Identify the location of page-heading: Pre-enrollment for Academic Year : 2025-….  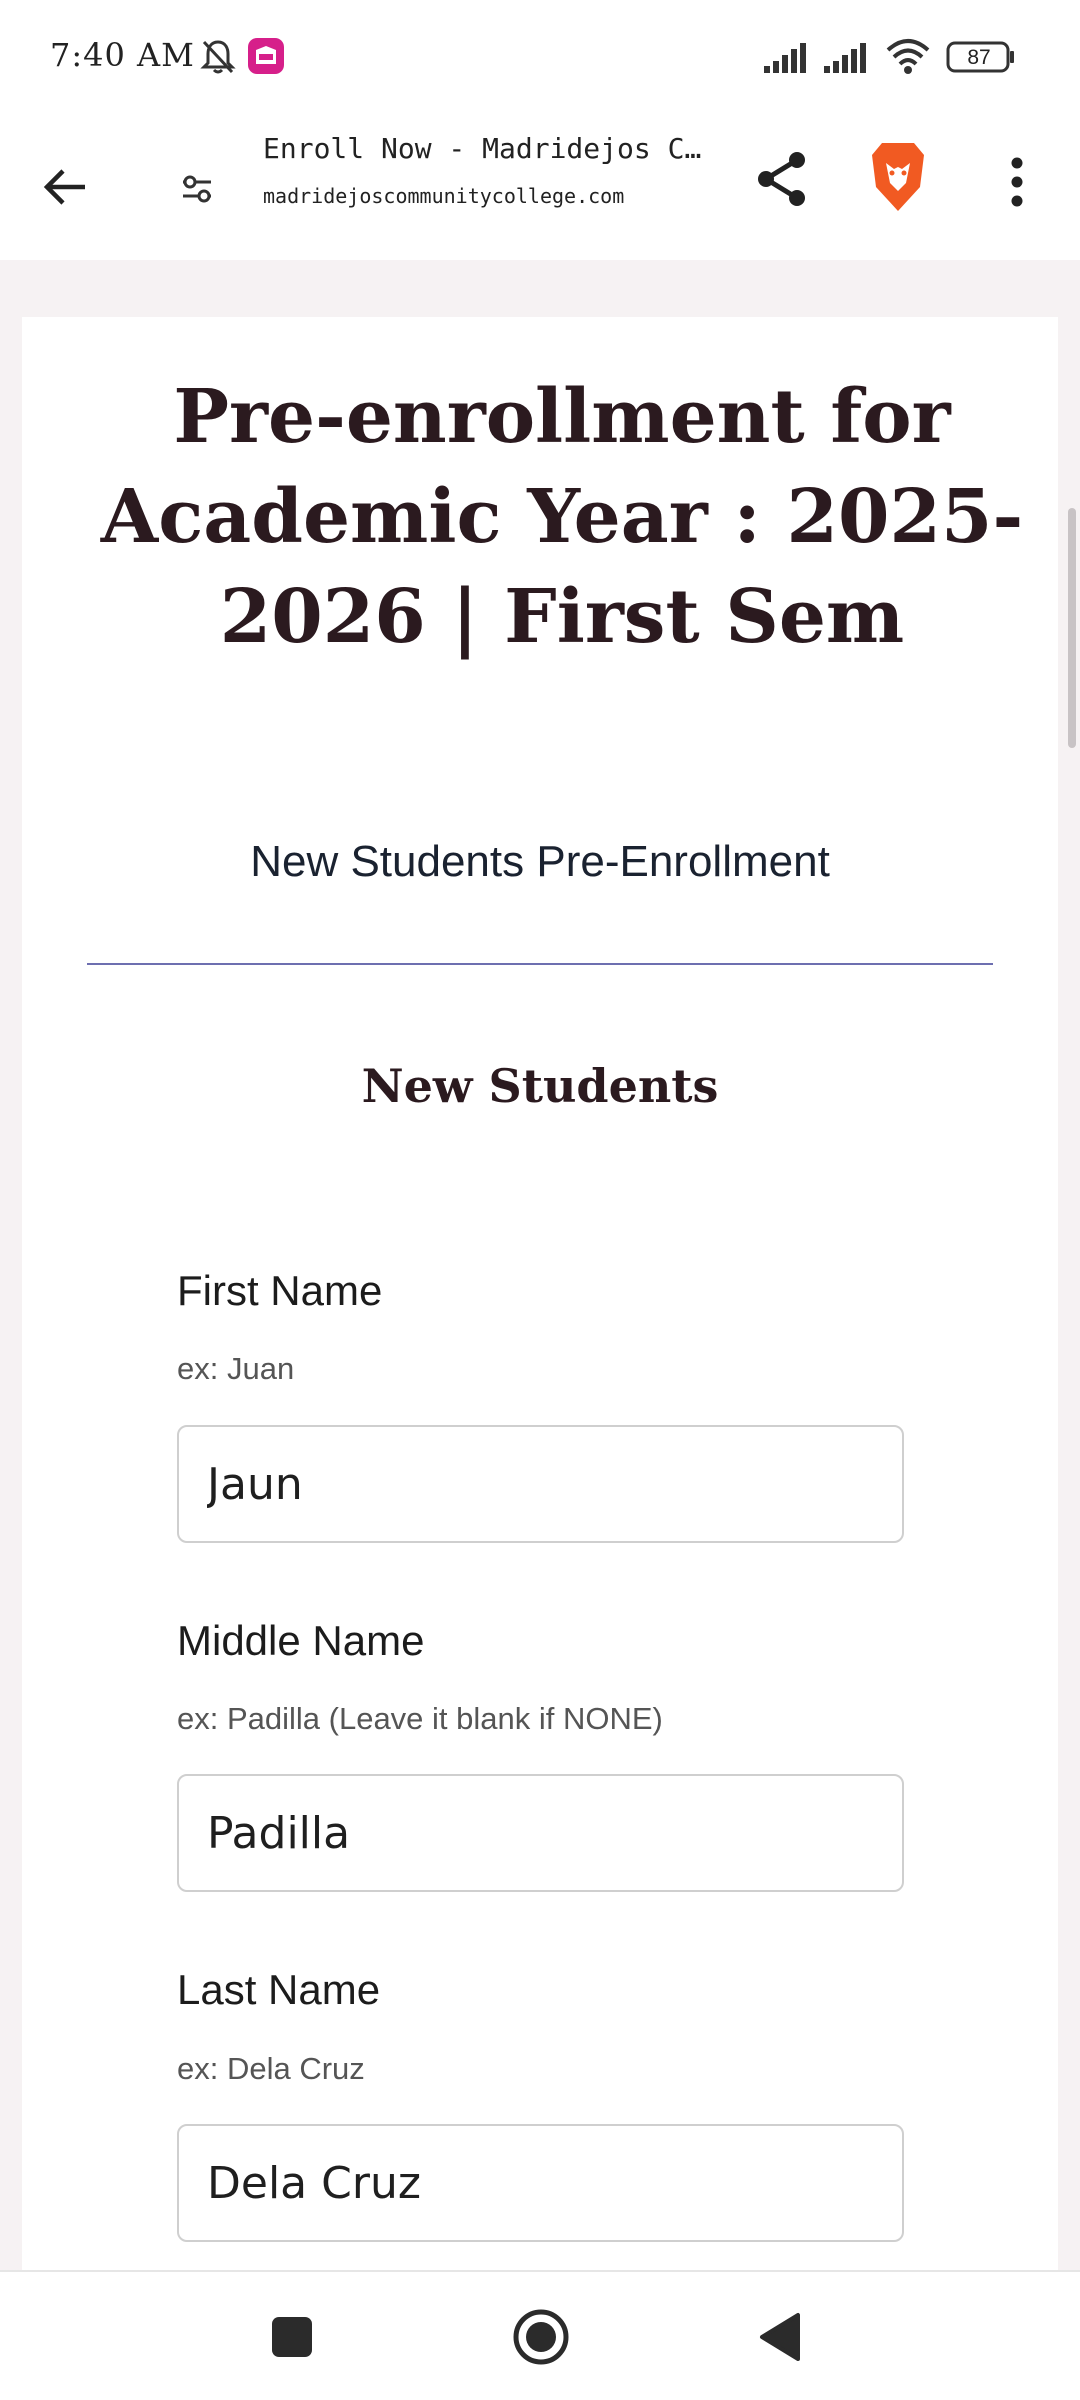
(562, 517).